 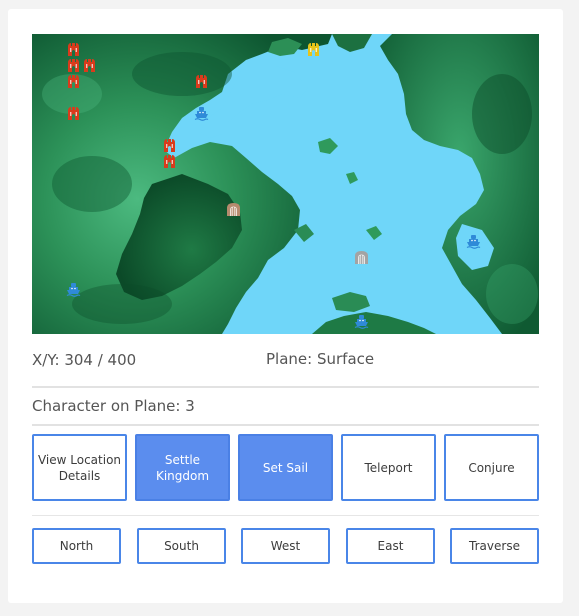 What do you see at coordinates (285, 467) in the screenshot?
I see `set-sail-button: Set Sail` at bounding box center [285, 467].